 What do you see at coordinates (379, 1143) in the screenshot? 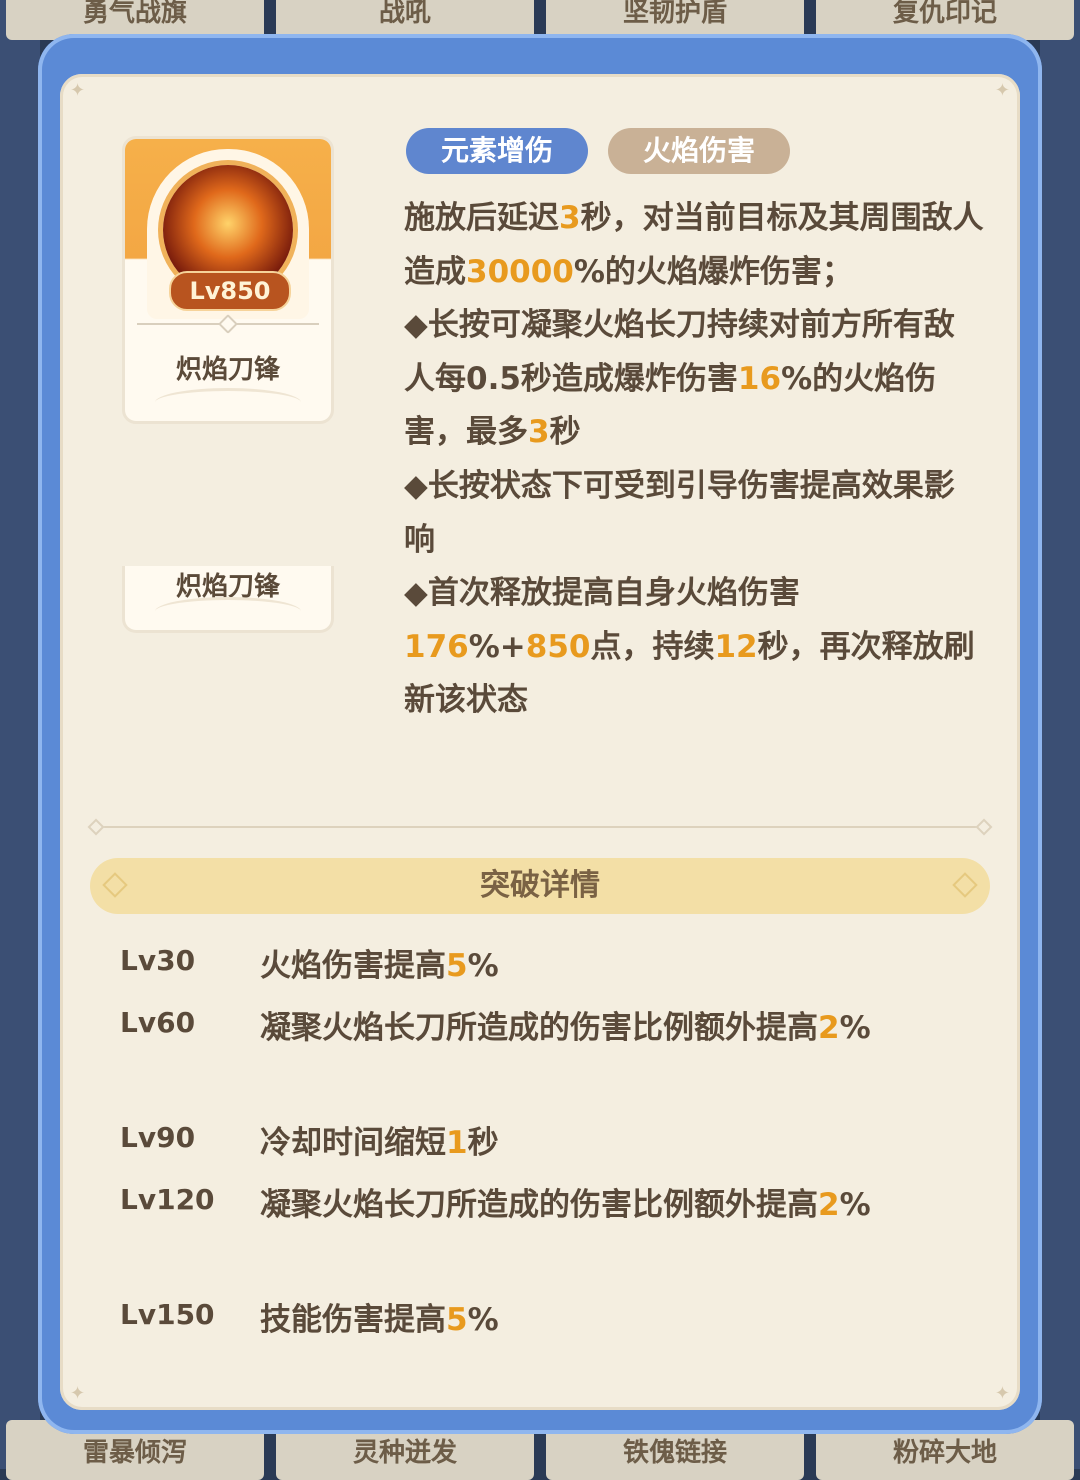
I see `breakthrough-effect: 冷却时间缩短1秒` at bounding box center [379, 1143].